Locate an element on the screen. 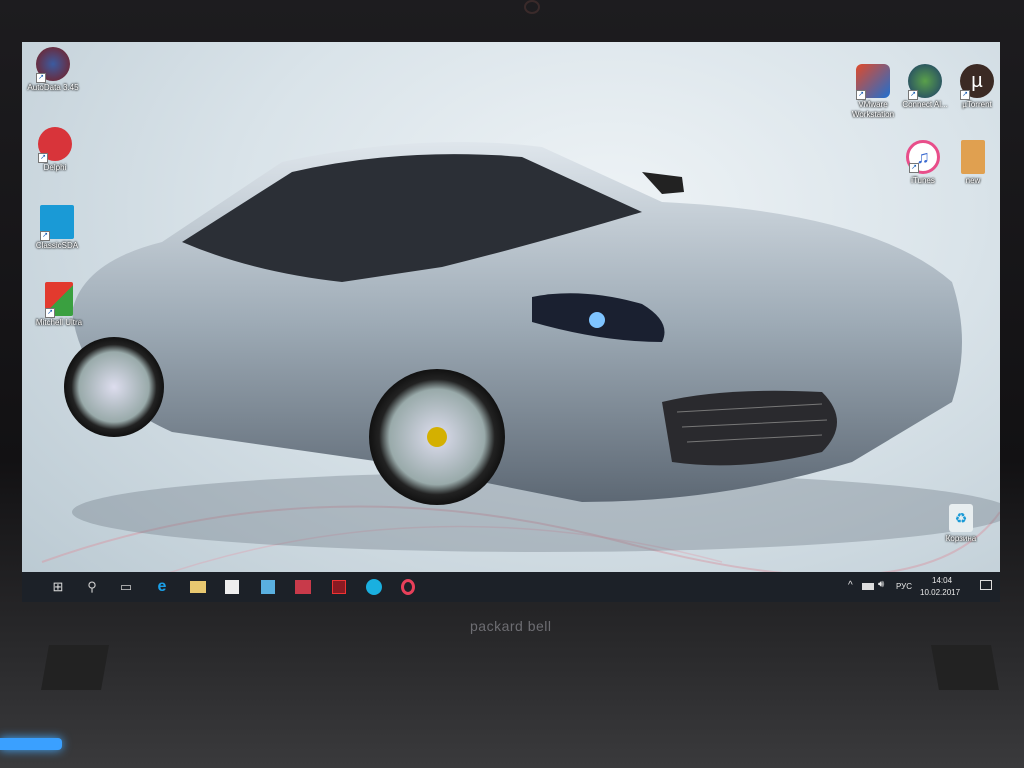 The width and height of the screenshot is (1024, 768). language-indicator: РУС is located at coordinates (904, 586).